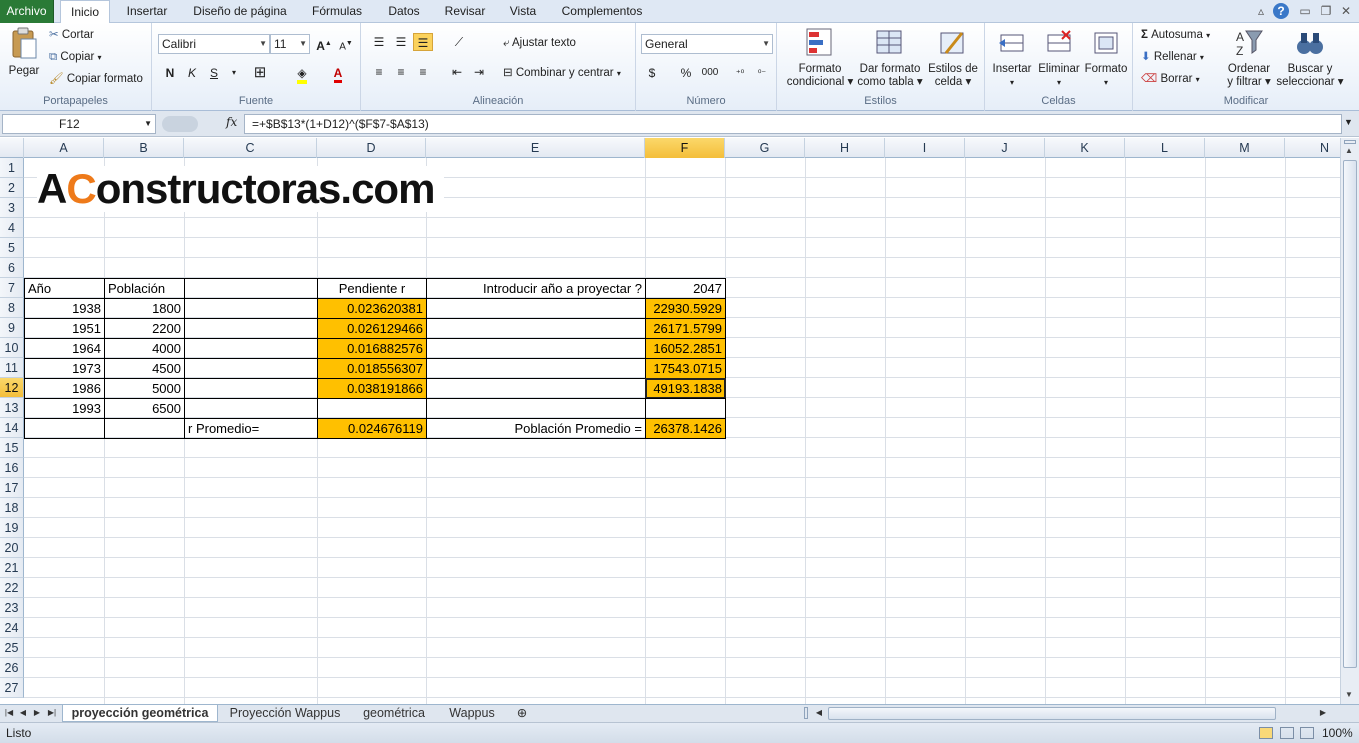 This screenshot has width=1359, height=743. Describe the element at coordinates (372, 428) in the screenshot. I see `cell-d14: 0.024676119` at that location.